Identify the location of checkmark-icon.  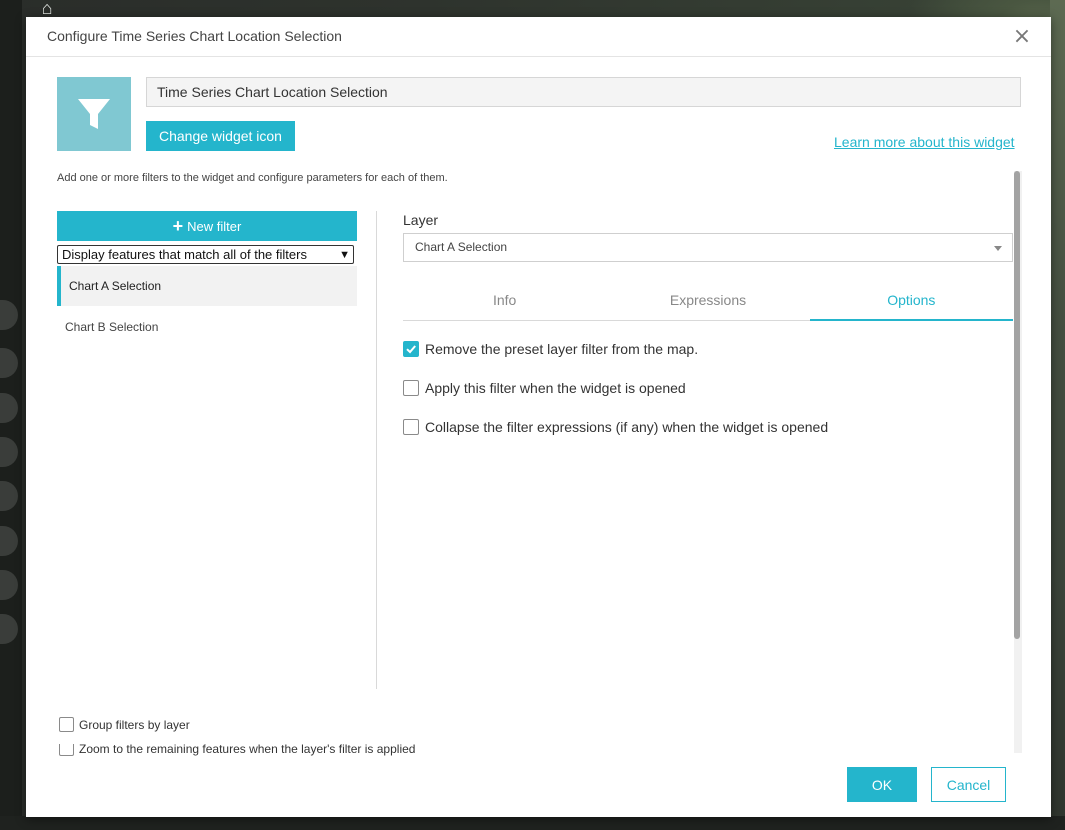
(411, 349).